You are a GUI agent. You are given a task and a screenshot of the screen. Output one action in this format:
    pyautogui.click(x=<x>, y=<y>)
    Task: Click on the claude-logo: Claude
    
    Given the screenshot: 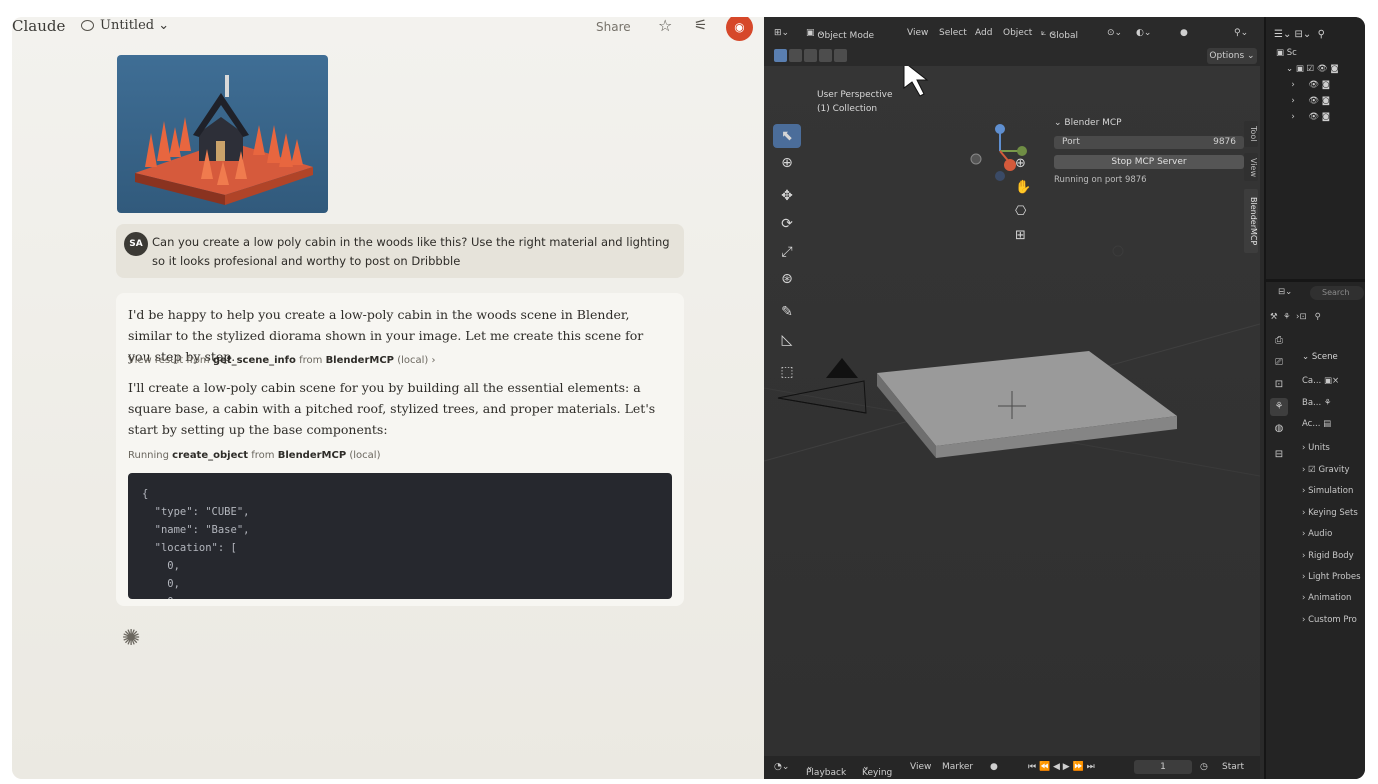 What is the action you would take?
    pyautogui.click(x=38, y=26)
    